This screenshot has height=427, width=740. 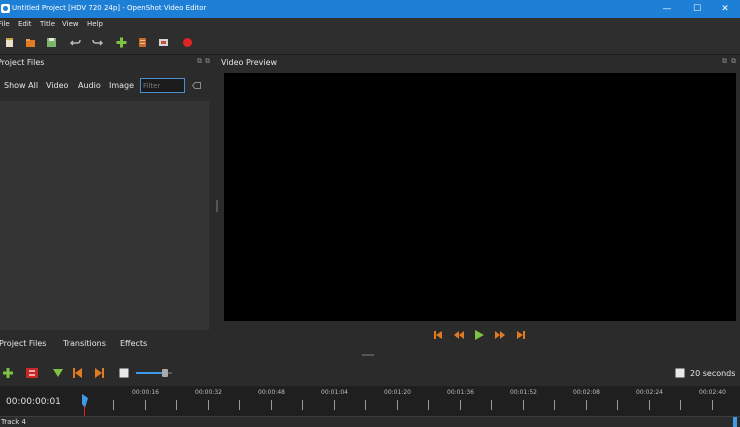 What do you see at coordinates (479, 335) in the screenshot?
I see `play-icon` at bounding box center [479, 335].